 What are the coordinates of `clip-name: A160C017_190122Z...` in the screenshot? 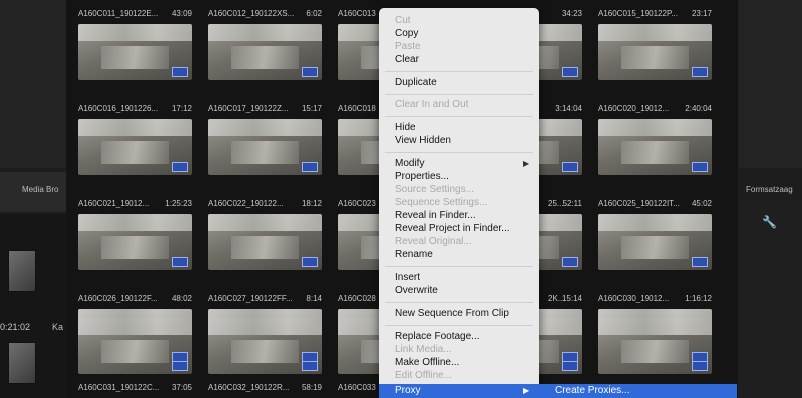 It's located at (248, 108).